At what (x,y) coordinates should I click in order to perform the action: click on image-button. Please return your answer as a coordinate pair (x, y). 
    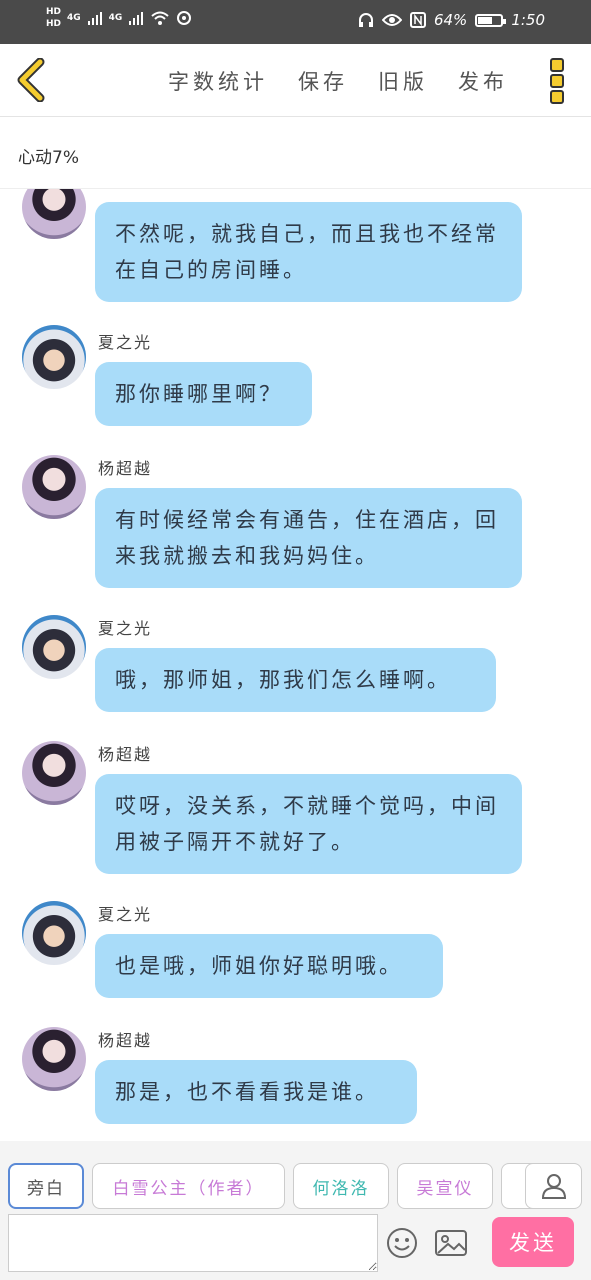
    Looking at the image, I should click on (451, 1243).